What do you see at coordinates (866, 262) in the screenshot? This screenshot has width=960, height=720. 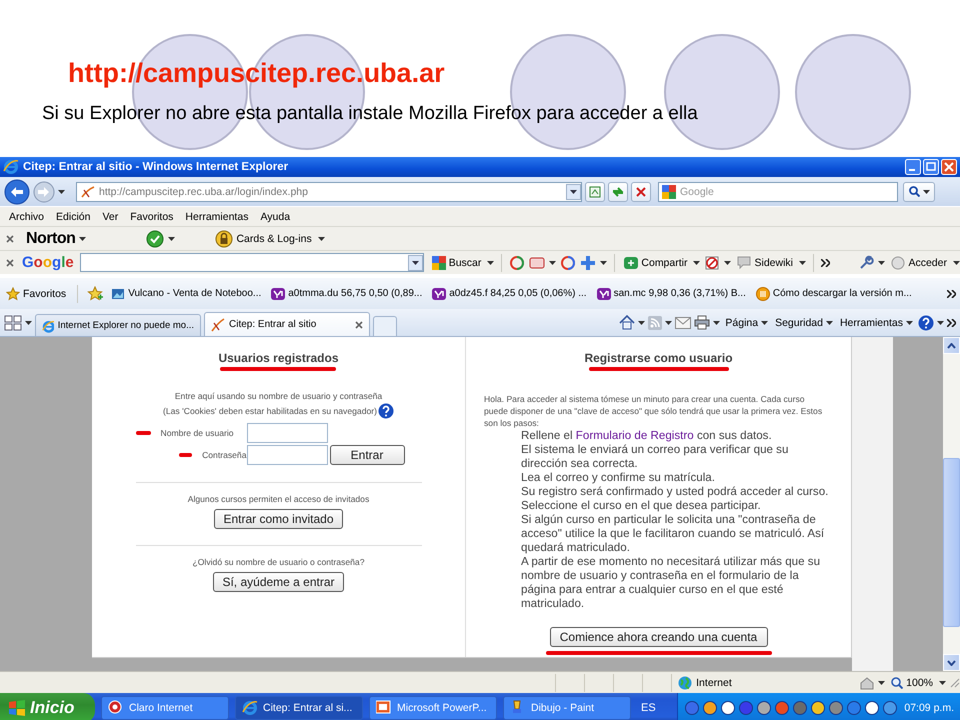 I see `wrench-icon` at bounding box center [866, 262].